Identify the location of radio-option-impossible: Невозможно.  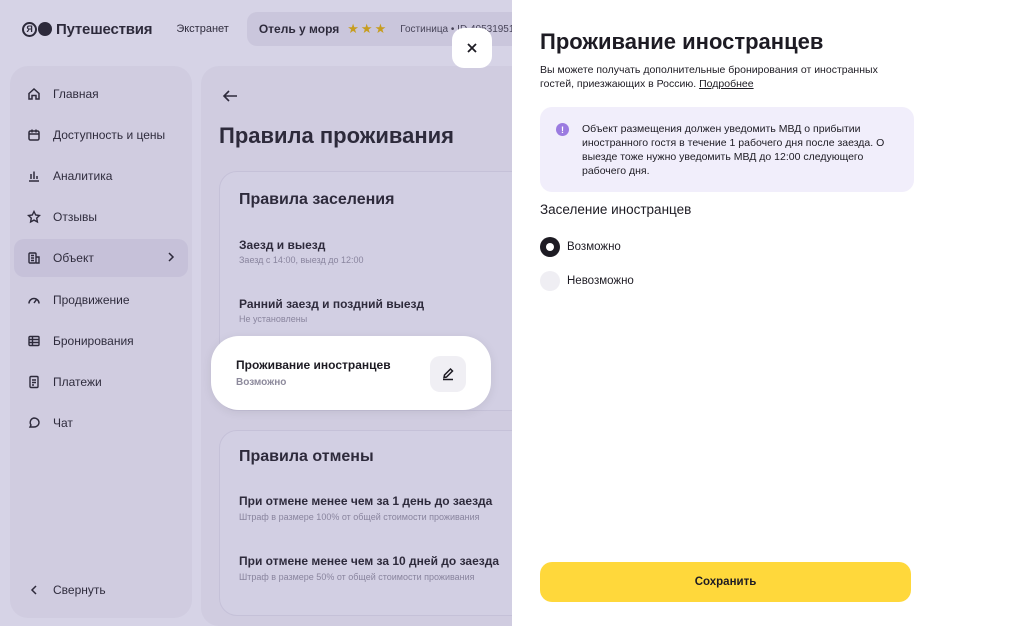
(587, 281).